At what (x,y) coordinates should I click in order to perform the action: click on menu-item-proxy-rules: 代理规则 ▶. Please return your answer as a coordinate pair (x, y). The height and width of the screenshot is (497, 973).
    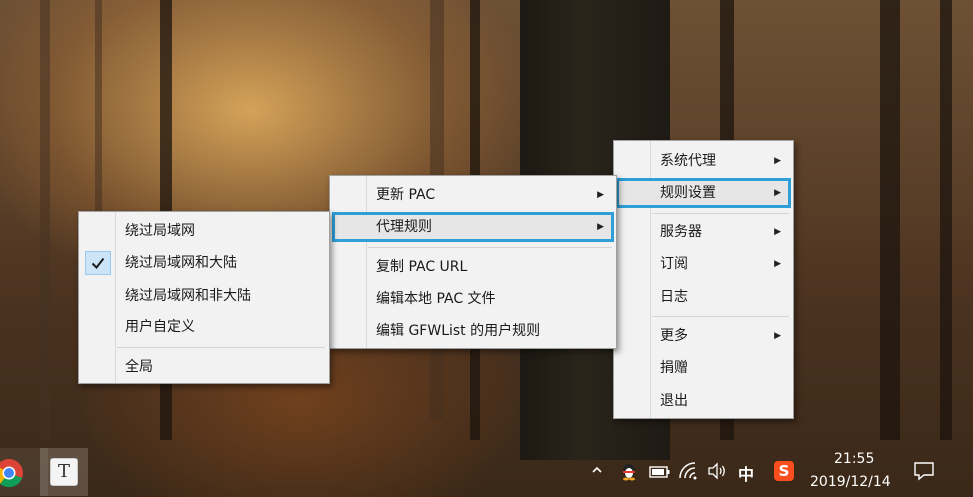
    Looking at the image, I should click on (473, 227).